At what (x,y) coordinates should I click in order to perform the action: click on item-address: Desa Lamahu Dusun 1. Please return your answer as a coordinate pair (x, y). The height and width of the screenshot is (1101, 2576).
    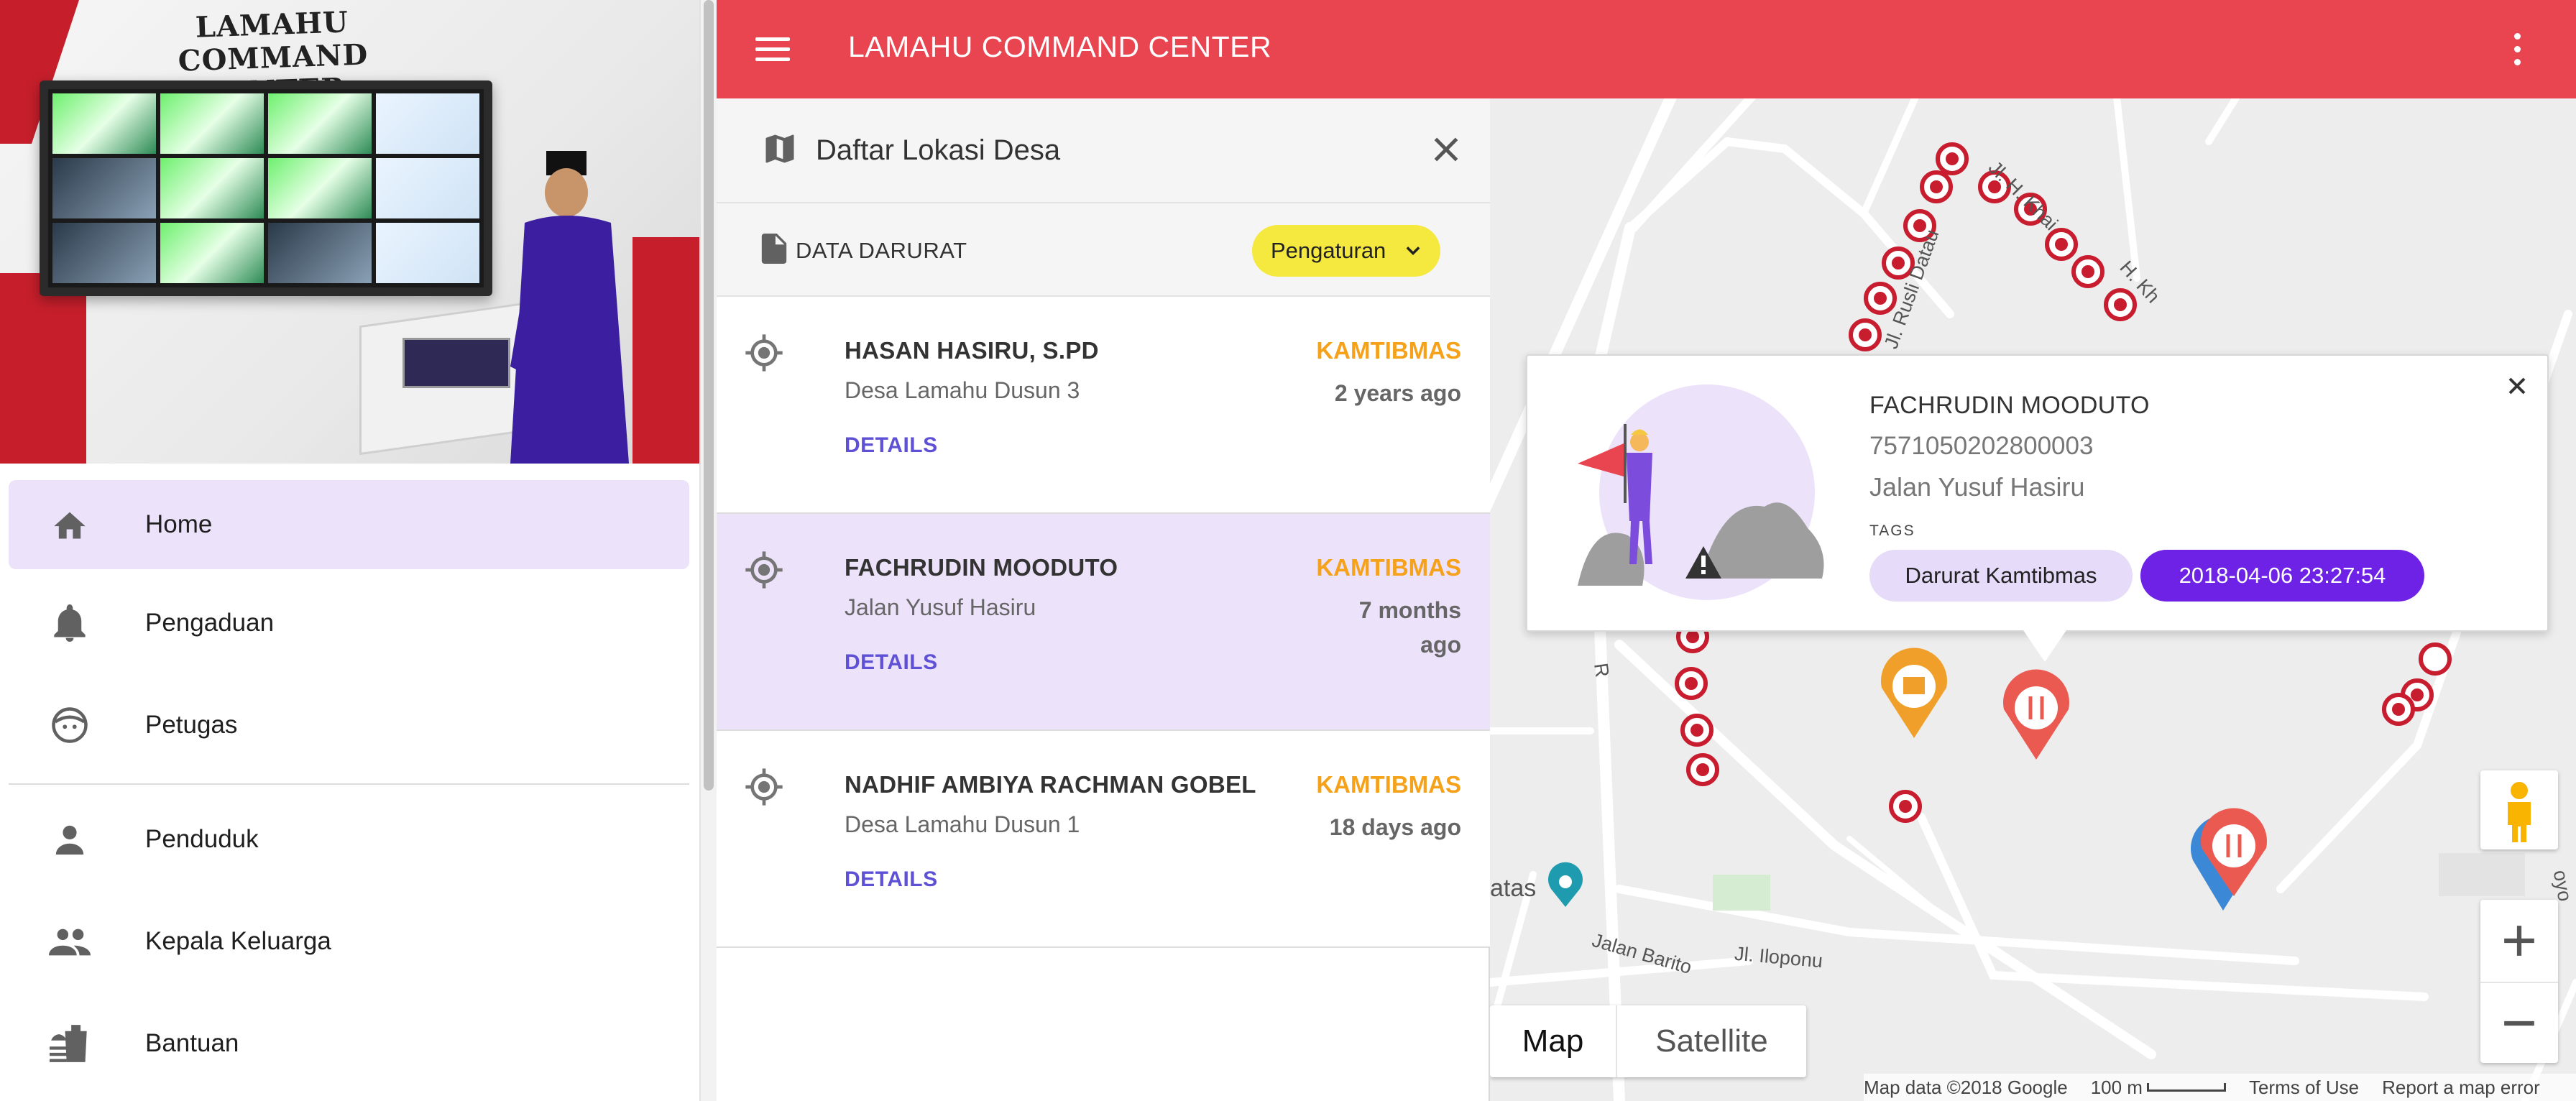
    Looking at the image, I should click on (962, 824).